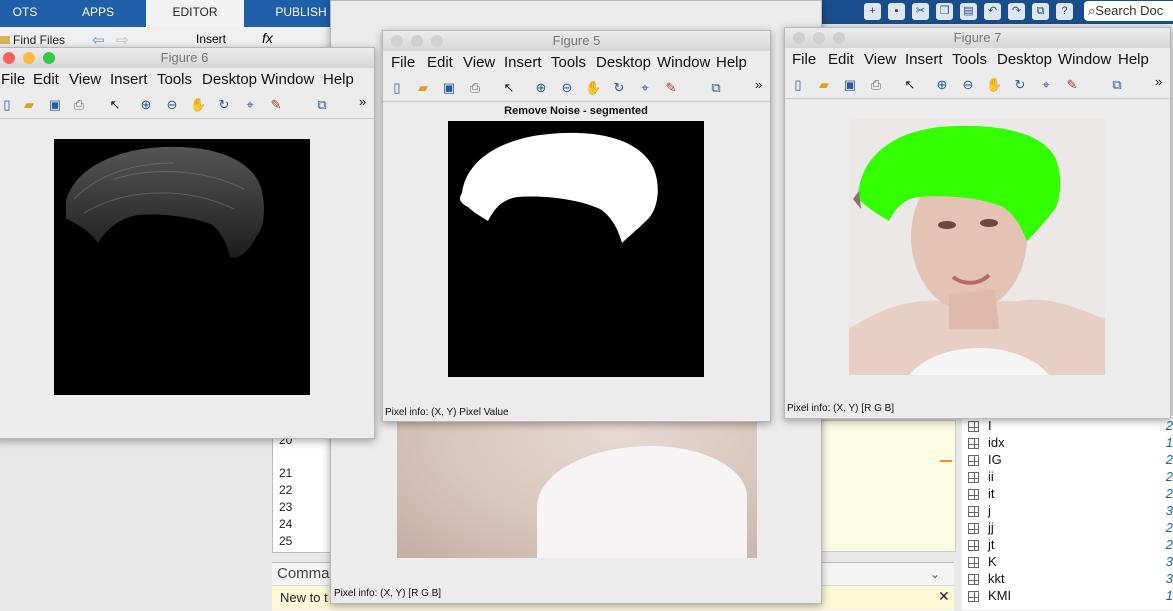 The image size is (1173, 611). Describe the element at coordinates (32, 40) in the screenshot. I see `find-files-button: Find Files` at that location.